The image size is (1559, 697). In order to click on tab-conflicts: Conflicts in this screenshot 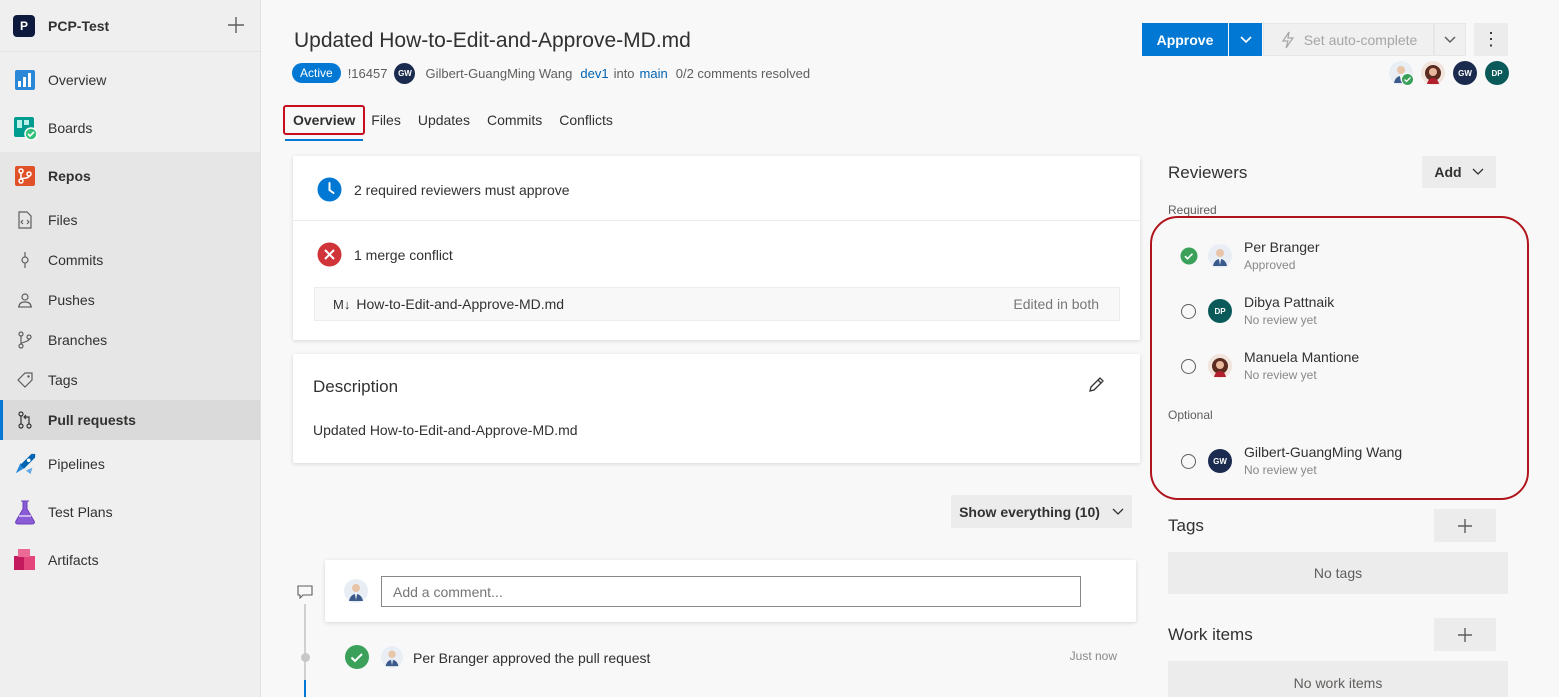, I will do `click(586, 120)`.